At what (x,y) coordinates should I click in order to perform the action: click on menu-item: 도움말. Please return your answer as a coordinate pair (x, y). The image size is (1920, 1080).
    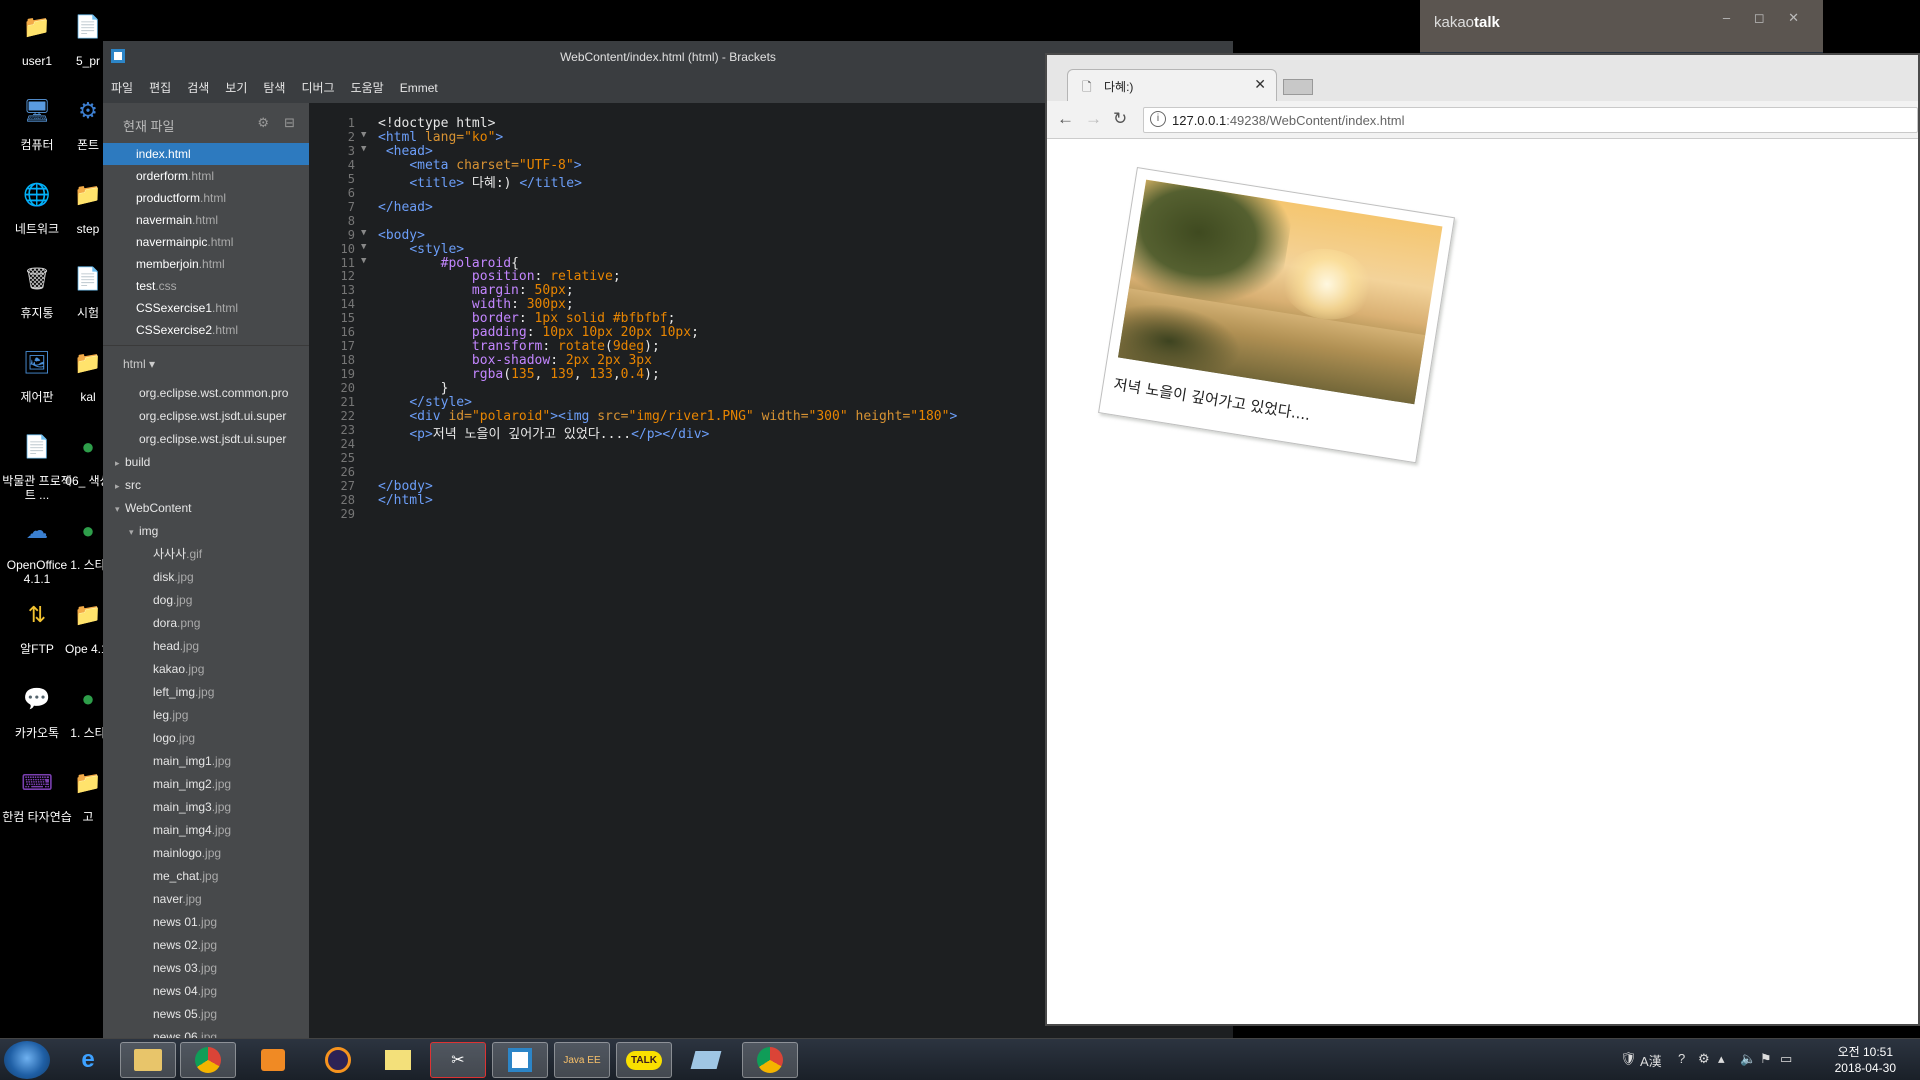
    Looking at the image, I should click on (367, 88).